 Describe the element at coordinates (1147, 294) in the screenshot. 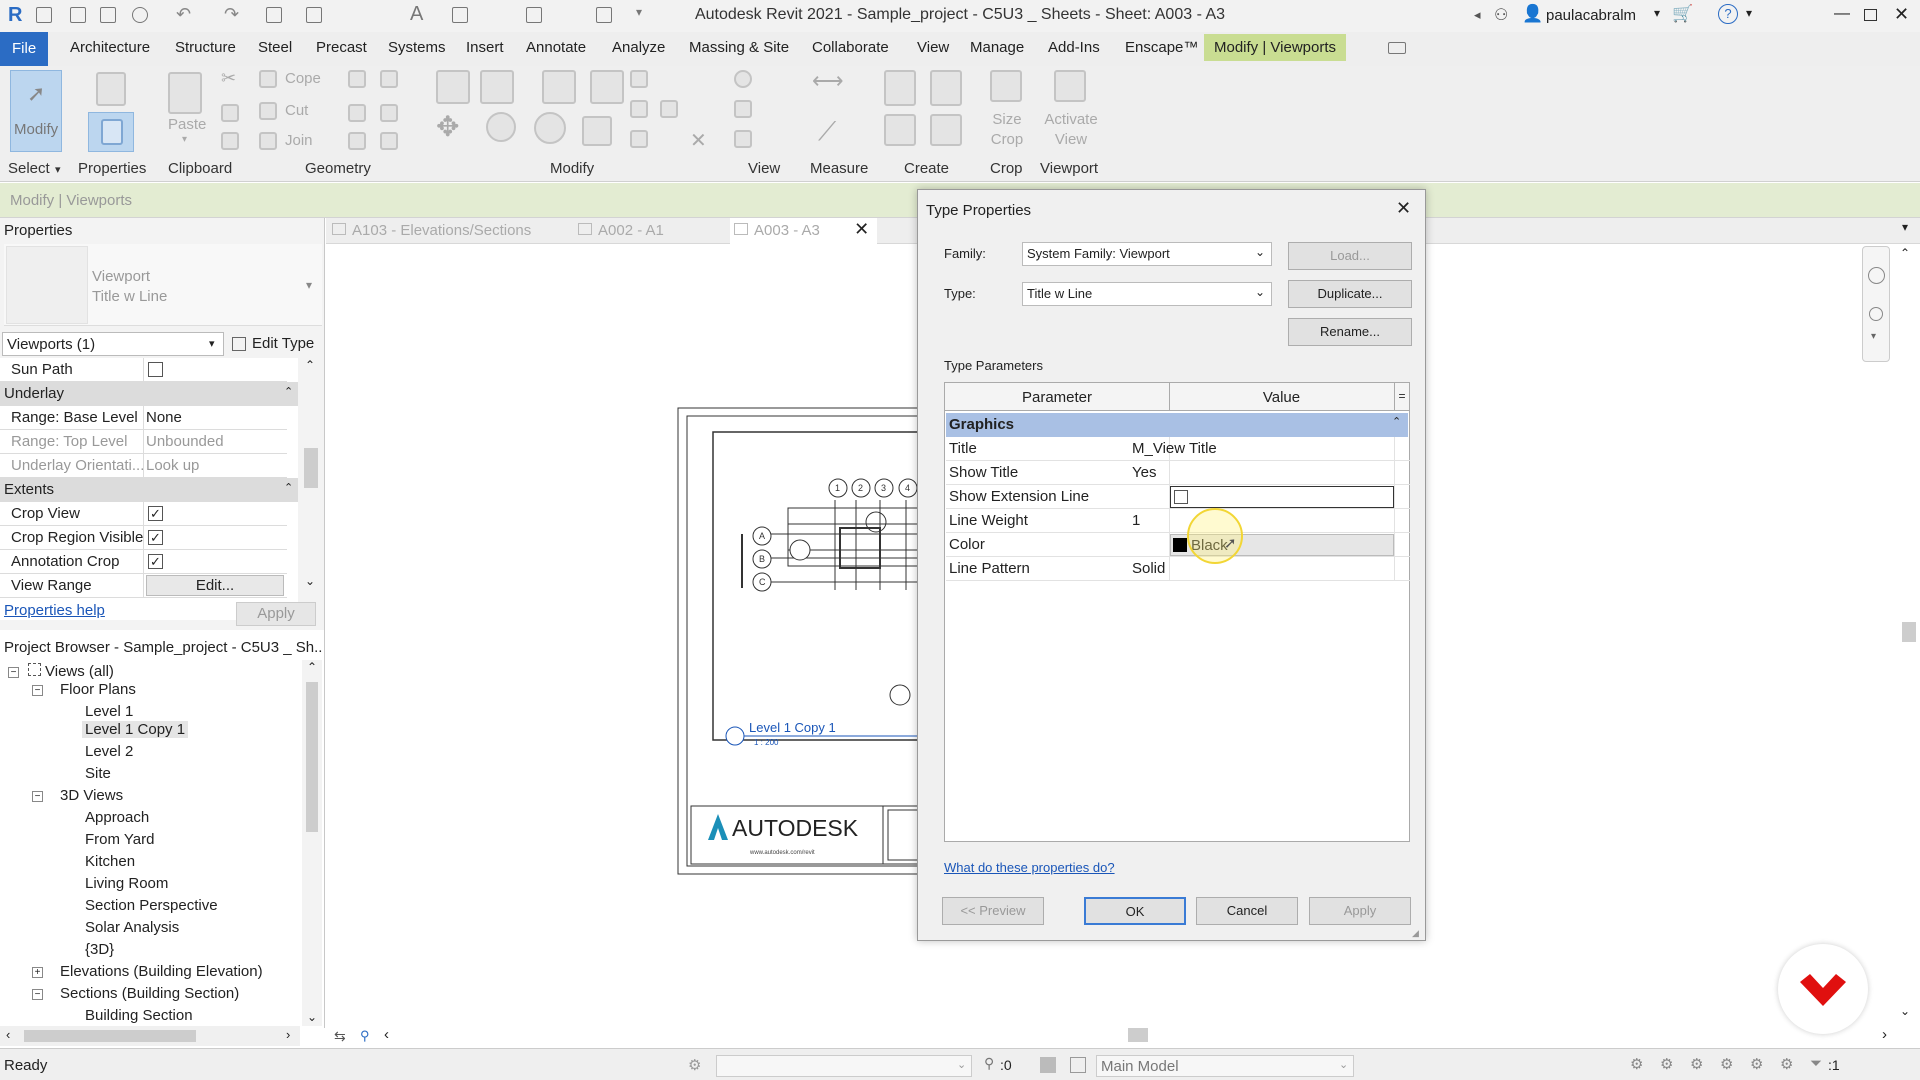

I see `type-combo: Title w Line ⌄` at that location.